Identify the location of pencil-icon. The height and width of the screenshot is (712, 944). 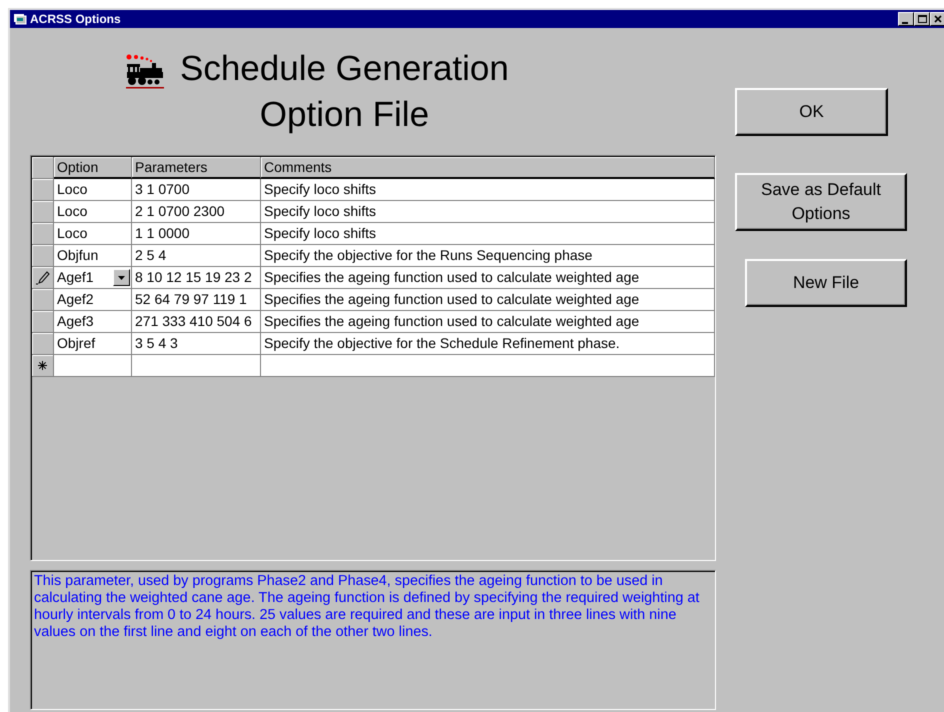
(43, 277).